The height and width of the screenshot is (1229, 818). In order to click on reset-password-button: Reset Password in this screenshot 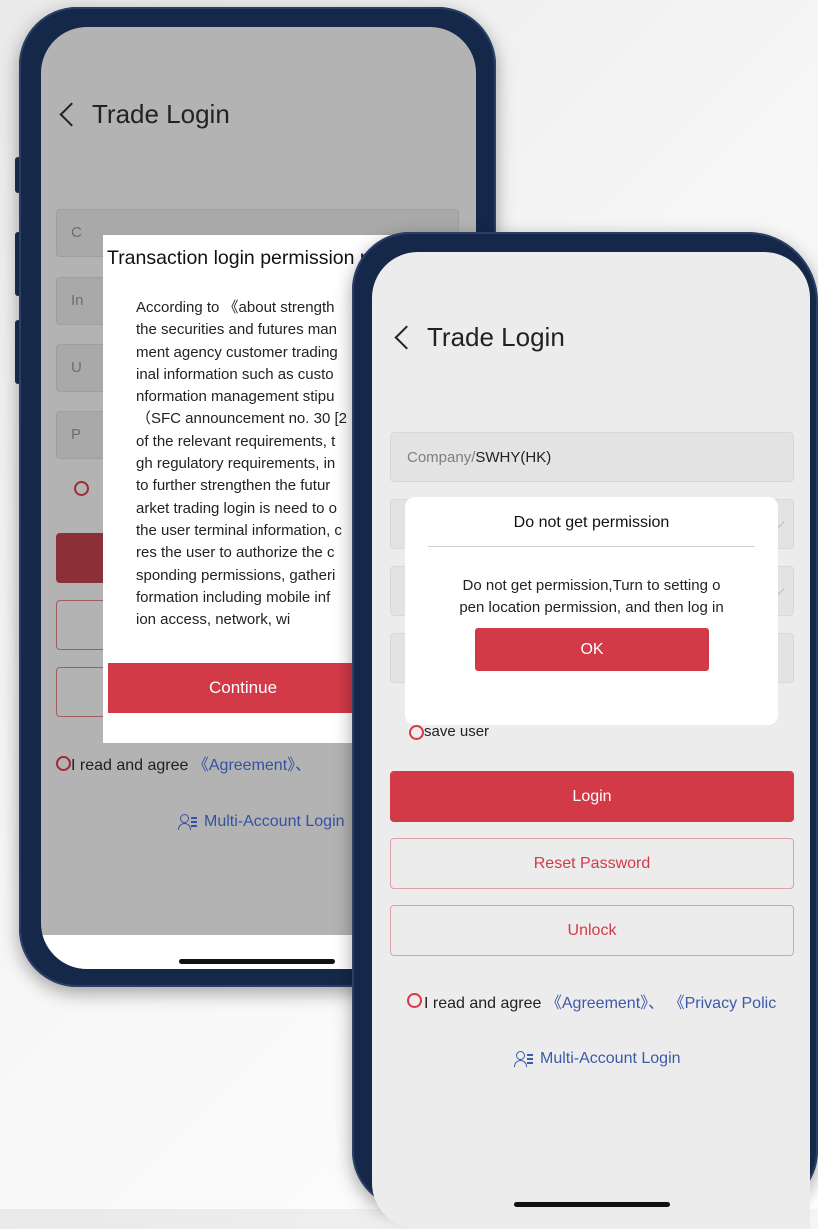, I will do `click(592, 863)`.